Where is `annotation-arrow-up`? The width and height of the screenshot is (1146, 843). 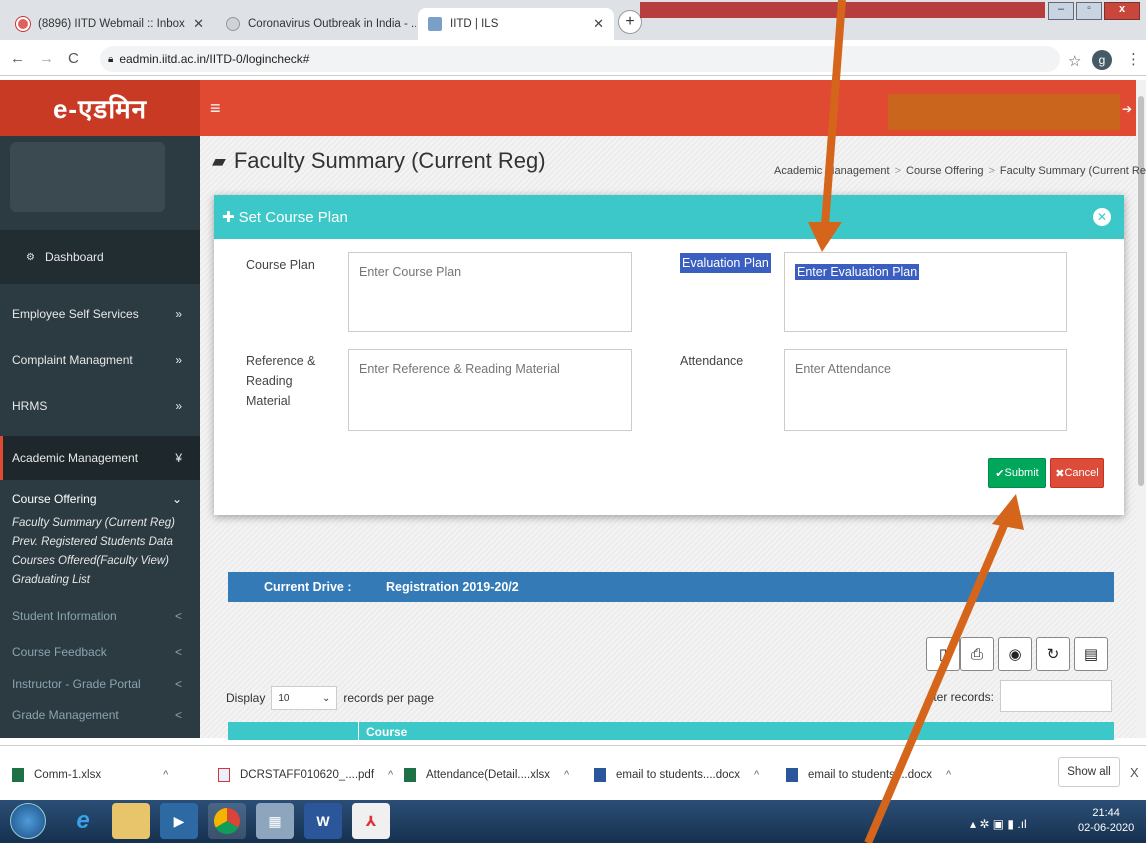
annotation-arrow-up is located at coordinates (938, 678).